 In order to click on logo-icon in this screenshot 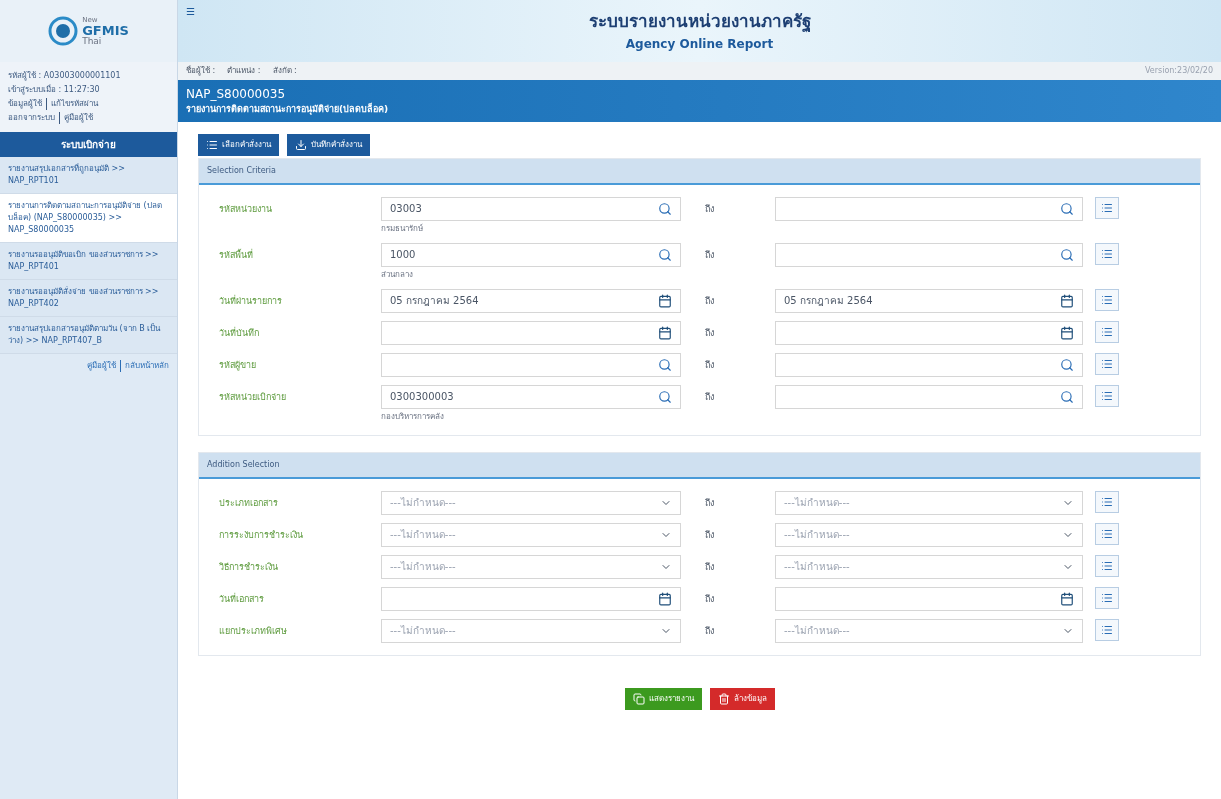, I will do `click(63, 31)`.